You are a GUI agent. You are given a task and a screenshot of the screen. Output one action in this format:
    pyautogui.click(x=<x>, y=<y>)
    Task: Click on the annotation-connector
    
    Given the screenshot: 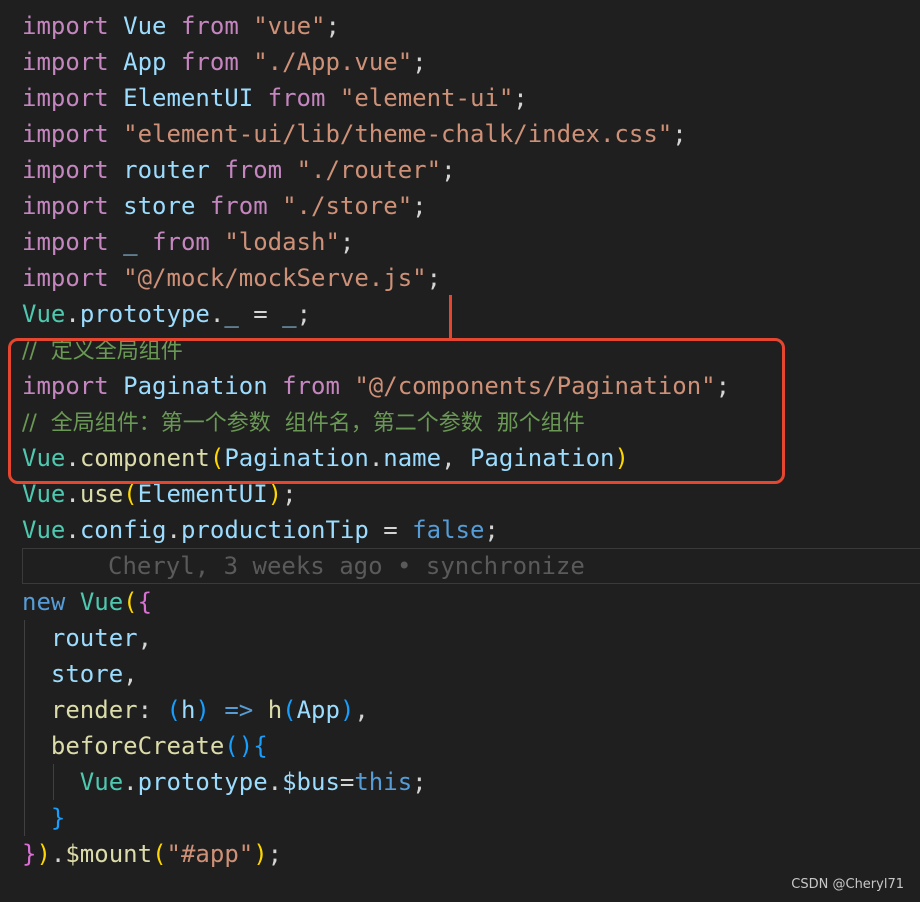 What is the action you would take?
    pyautogui.click(x=450, y=318)
    